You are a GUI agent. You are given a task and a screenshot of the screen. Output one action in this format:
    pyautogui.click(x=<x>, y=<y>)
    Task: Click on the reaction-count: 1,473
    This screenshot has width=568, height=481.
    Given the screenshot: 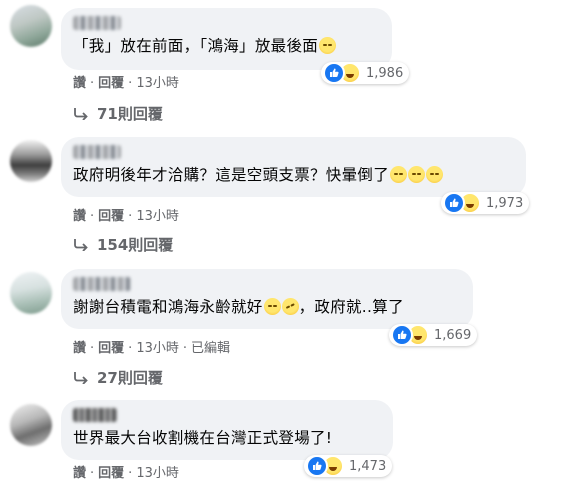 What is the action you would take?
    pyautogui.click(x=368, y=466)
    